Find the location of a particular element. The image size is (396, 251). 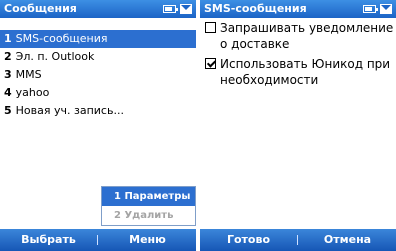

menu-softkey: Меню is located at coordinates (147, 240).